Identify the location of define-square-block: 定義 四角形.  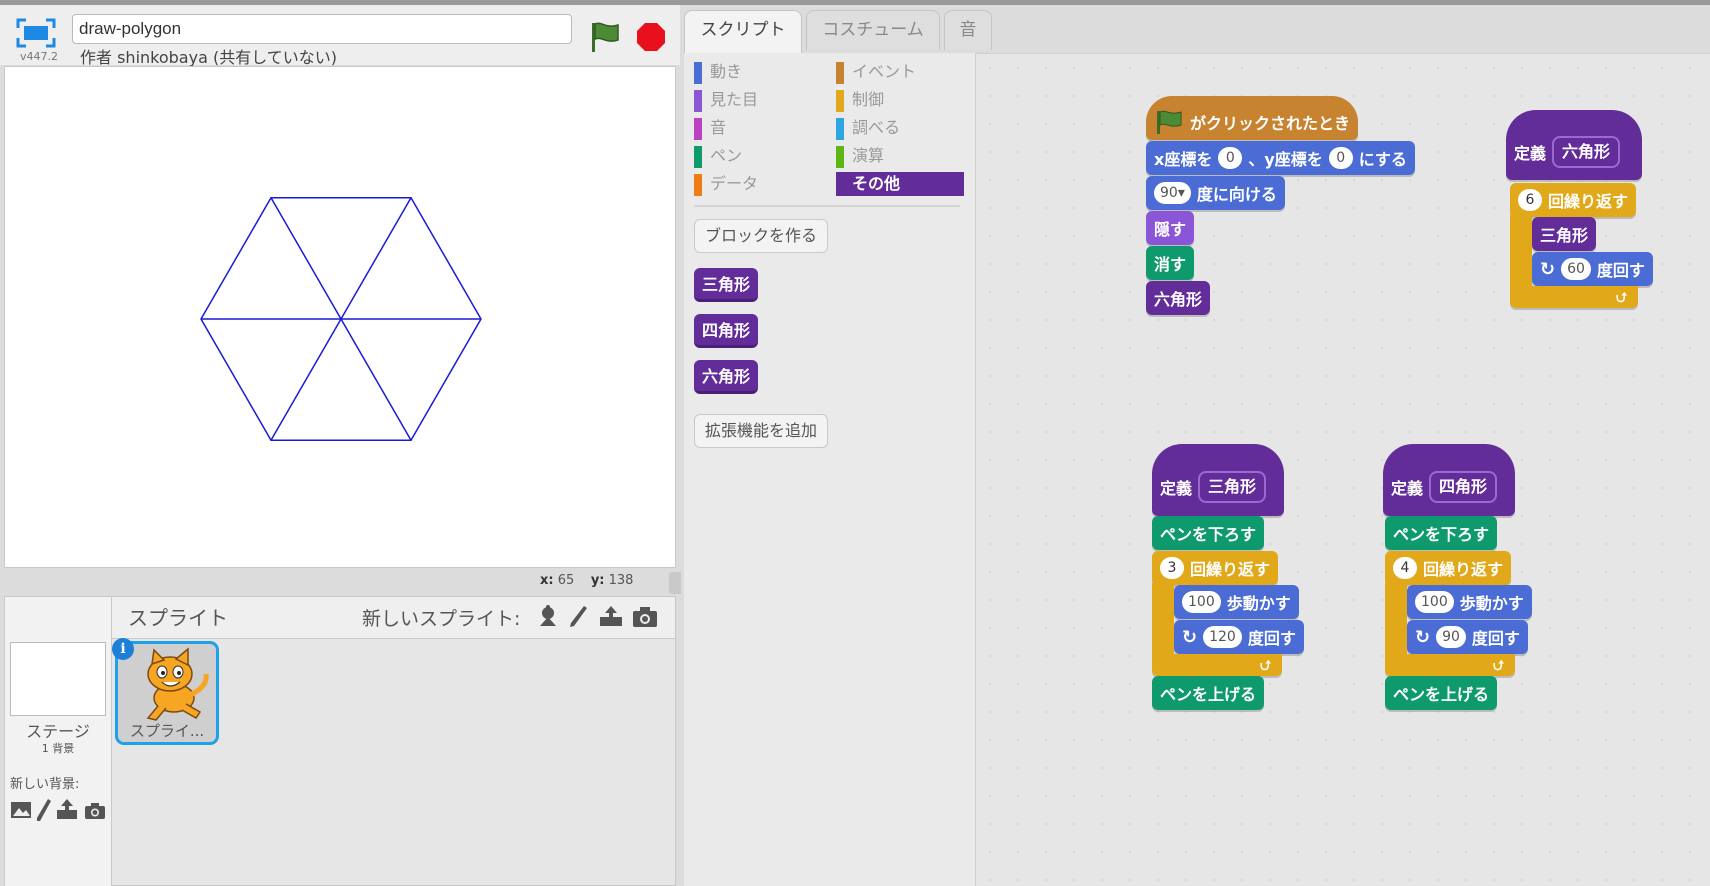
(1449, 480).